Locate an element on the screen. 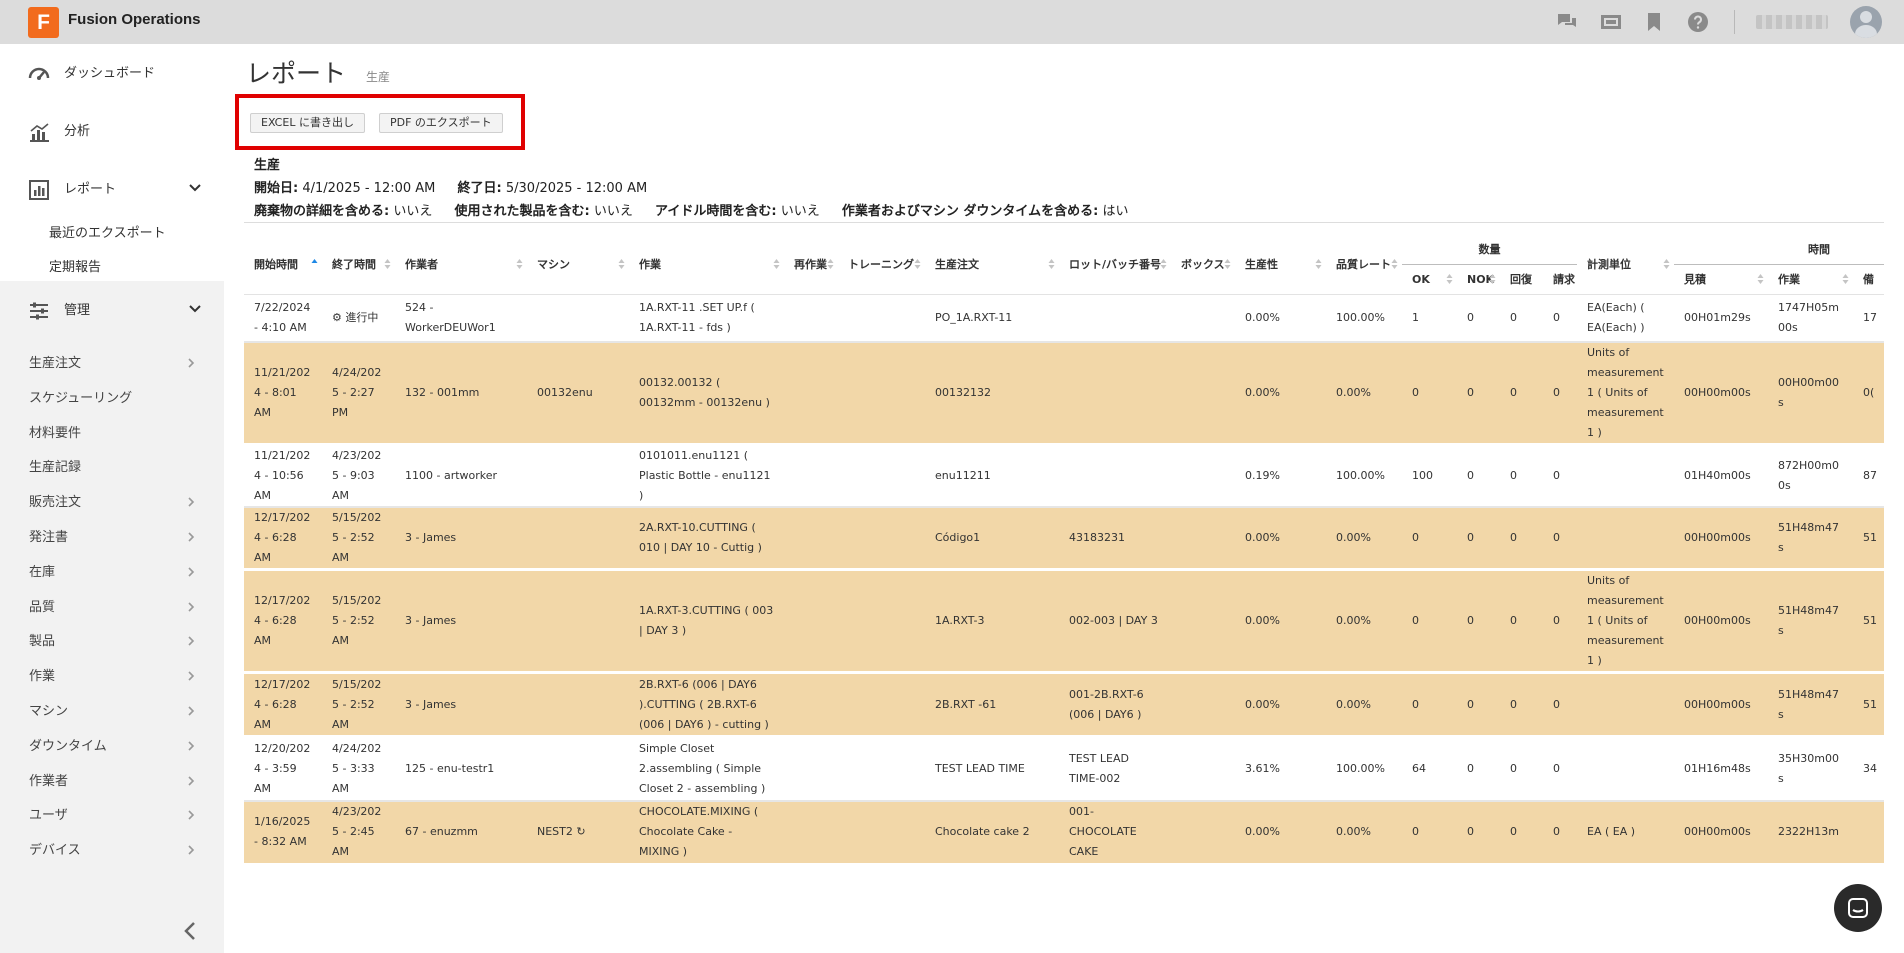  col-header-start-time: 開始時間 is located at coordinates (283, 264).